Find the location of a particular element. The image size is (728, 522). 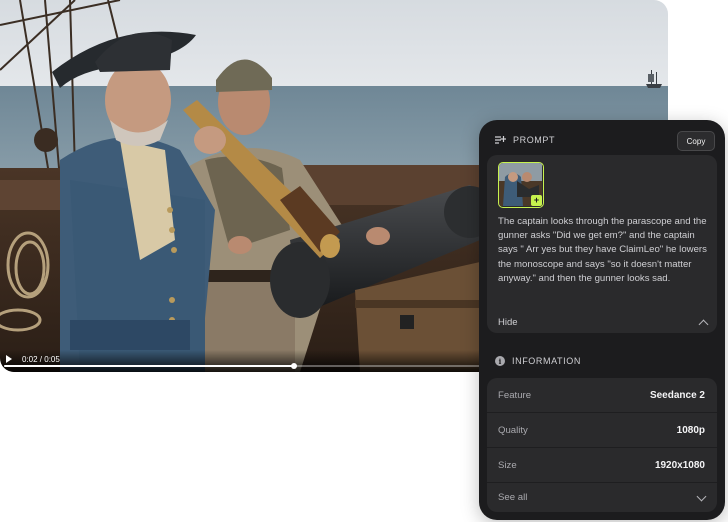

see-all-toggle: See all is located at coordinates (602, 497).